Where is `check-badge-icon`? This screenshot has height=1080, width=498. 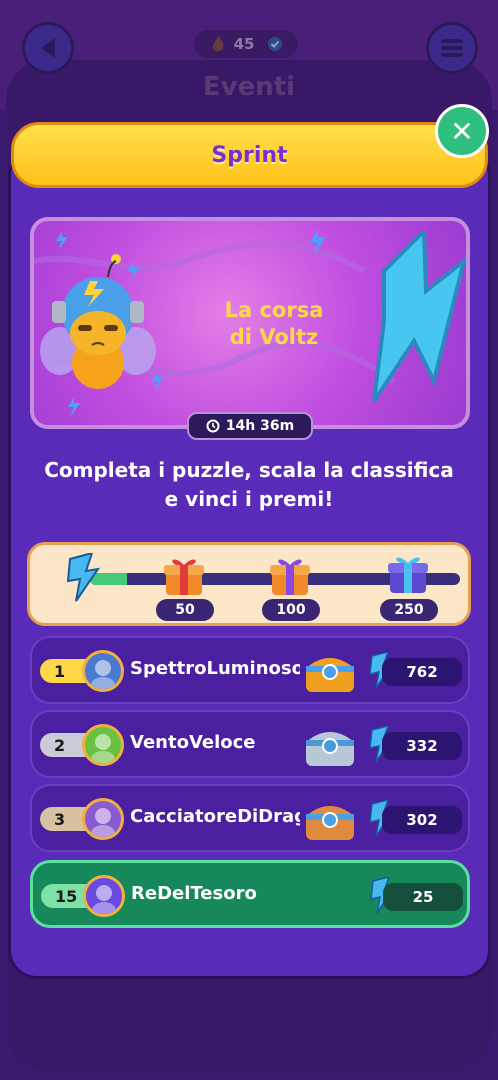 check-badge-icon is located at coordinates (275, 44).